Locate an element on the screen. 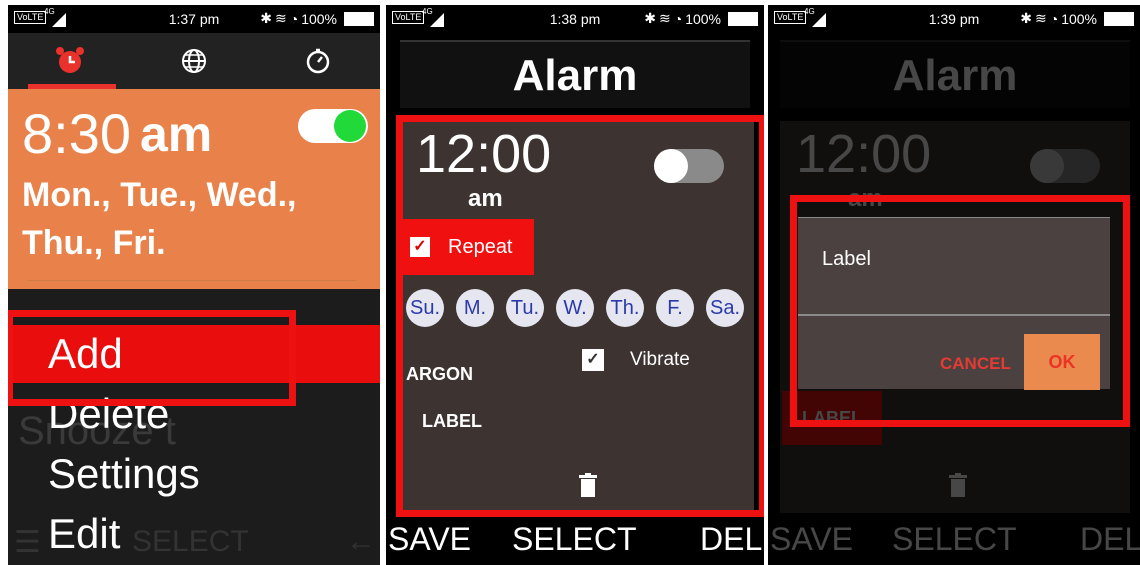  clock-tabs is located at coordinates (194, 61).